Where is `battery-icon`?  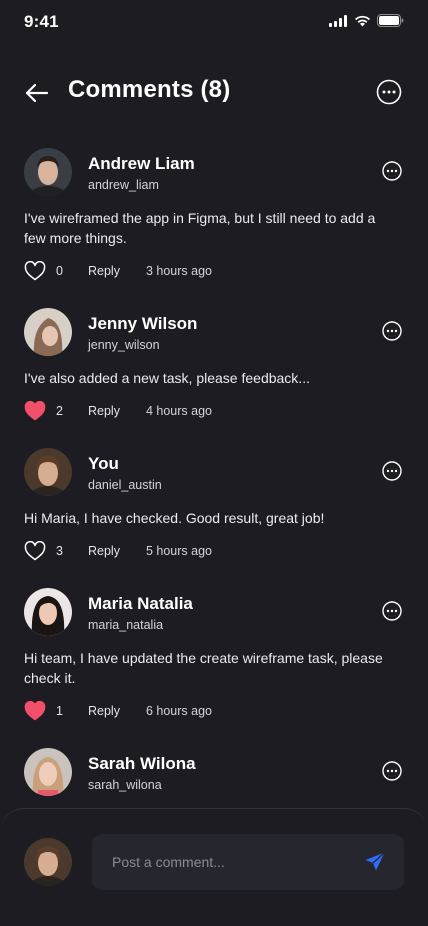
battery-icon is located at coordinates (390, 20).